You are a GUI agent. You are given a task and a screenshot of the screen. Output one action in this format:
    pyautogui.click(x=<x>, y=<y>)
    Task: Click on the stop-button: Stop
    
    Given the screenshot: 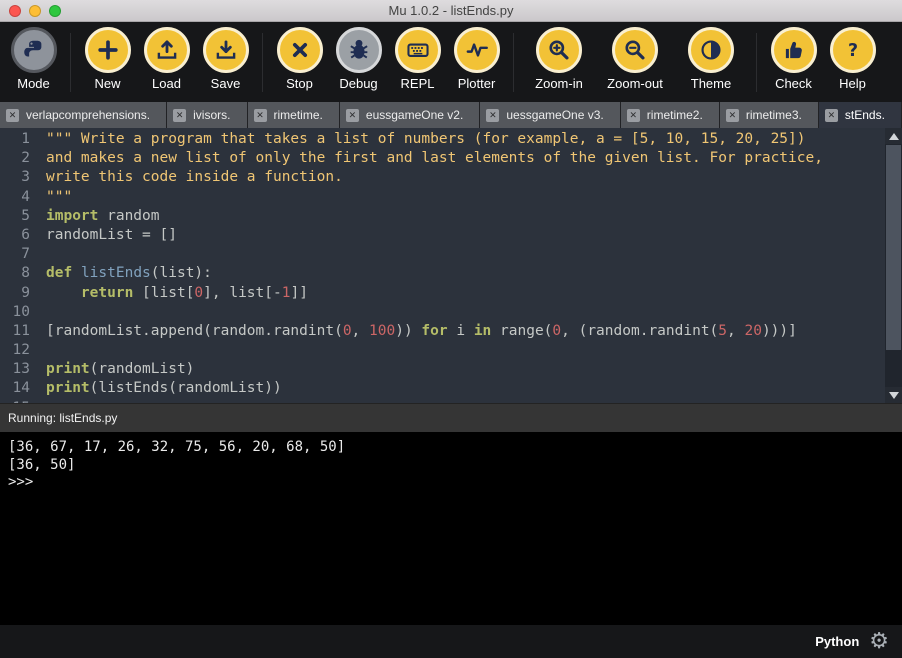 What is the action you would take?
    pyautogui.click(x=299, y=59)
    